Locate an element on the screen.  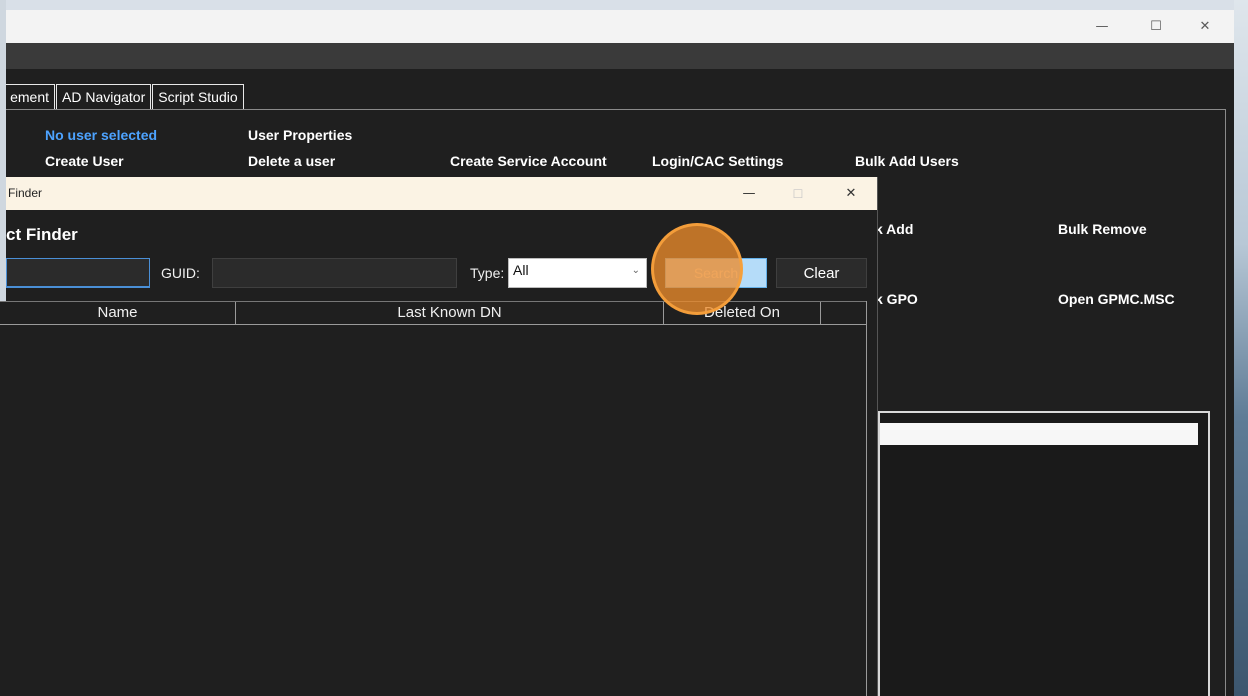
tab-user-management: ement is located at coordinates (30, 97).